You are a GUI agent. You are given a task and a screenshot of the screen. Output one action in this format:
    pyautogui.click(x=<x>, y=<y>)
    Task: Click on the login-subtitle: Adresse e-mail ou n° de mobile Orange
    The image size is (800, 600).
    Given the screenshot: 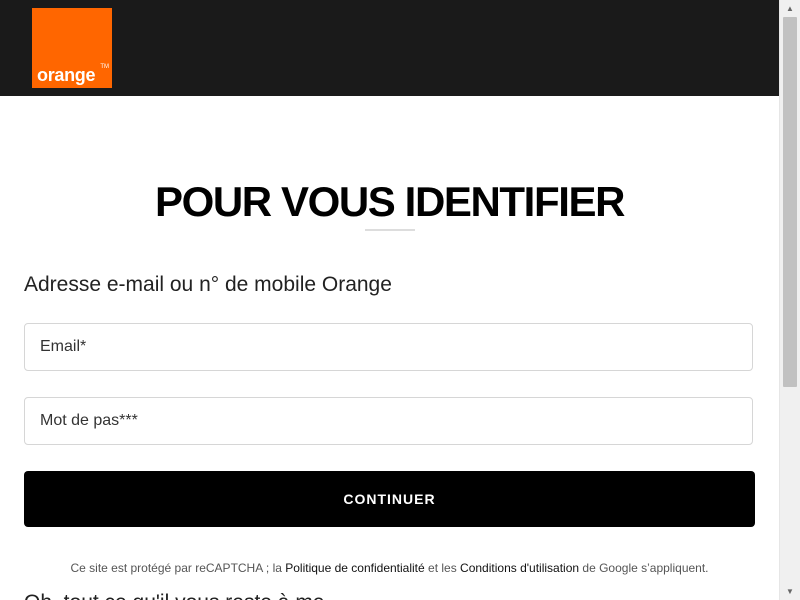 What is the action you would take?
    pyautogui.click(x=208, y=284)
    